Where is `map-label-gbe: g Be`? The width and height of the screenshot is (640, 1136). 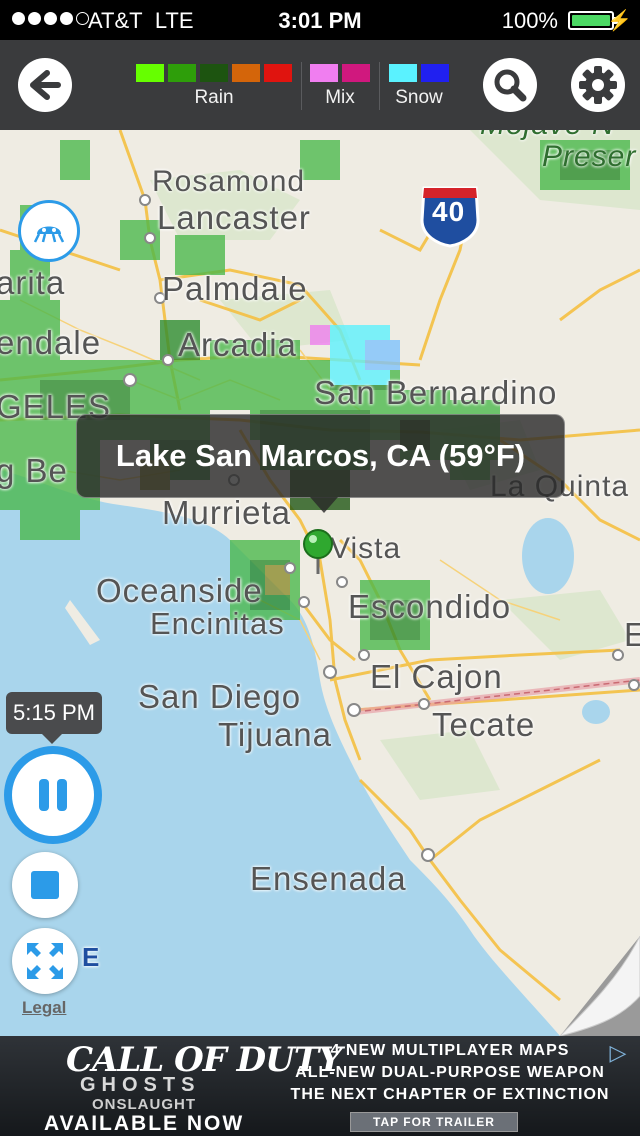
map-label-gbe: g Be is located at coordinates (34, 470).